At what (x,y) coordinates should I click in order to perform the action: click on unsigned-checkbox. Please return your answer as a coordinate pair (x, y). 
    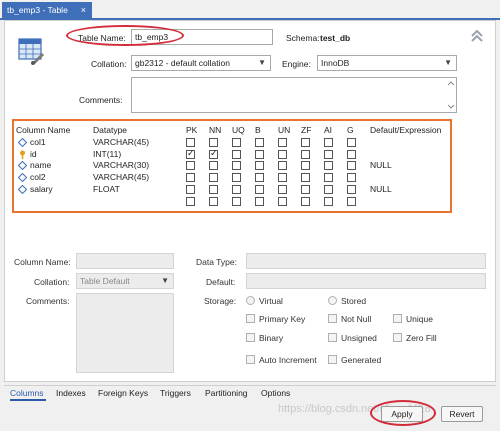
    Looking at the image, I should click on (332, 337).